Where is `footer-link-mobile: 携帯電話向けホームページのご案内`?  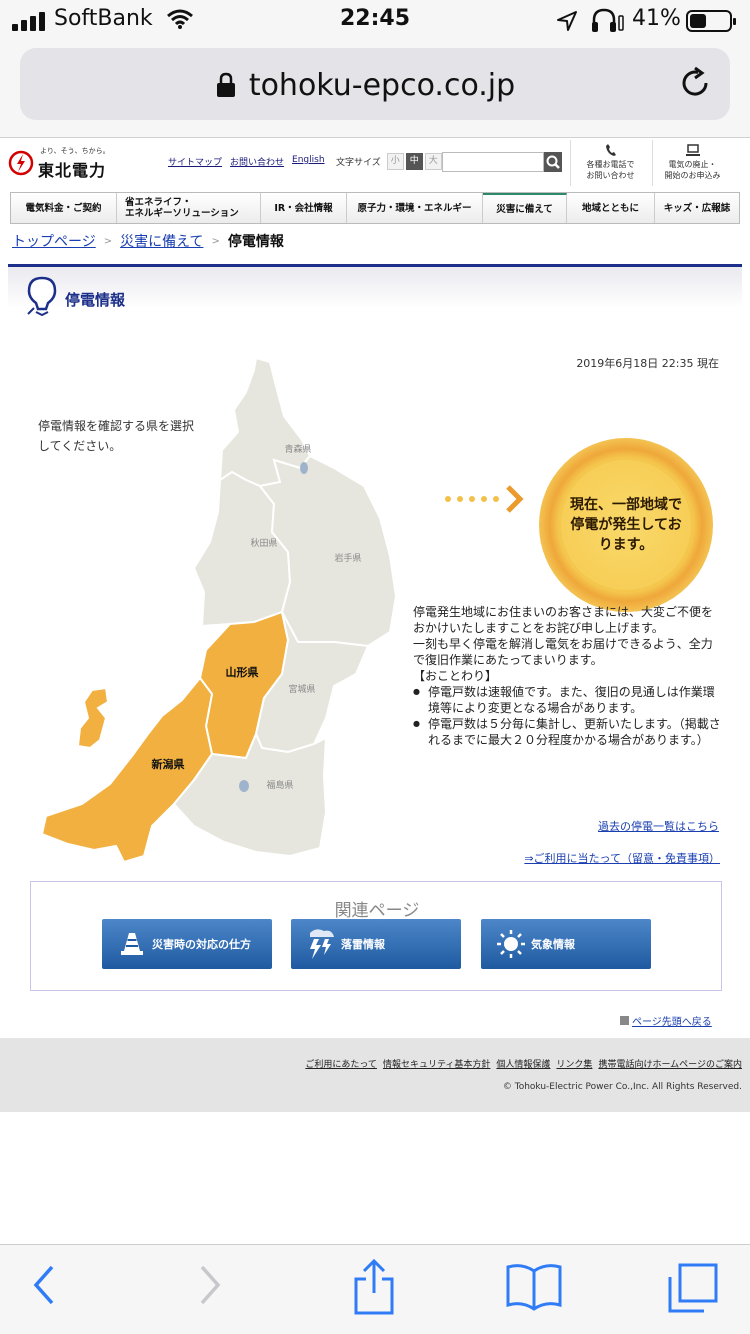
footer-link-mobile: 携帯電話向けホームページのご案内 is located at coordinates (670, 1063).